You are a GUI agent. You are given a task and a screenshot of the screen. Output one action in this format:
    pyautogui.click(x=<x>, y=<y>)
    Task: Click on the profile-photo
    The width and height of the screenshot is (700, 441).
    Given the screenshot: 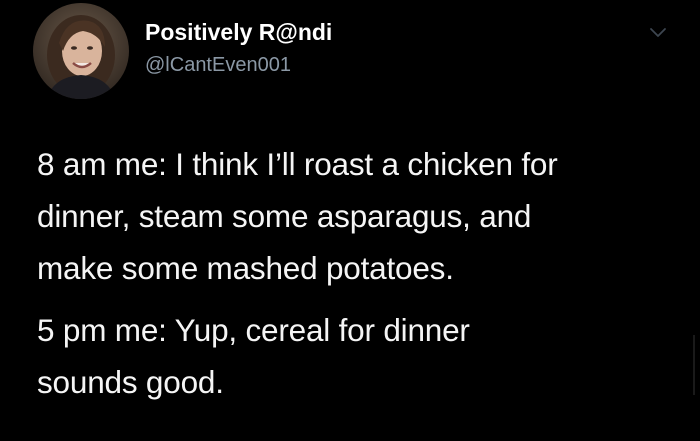 What is the action you would take?
    pyautogui.click(x=81, y=51)
    